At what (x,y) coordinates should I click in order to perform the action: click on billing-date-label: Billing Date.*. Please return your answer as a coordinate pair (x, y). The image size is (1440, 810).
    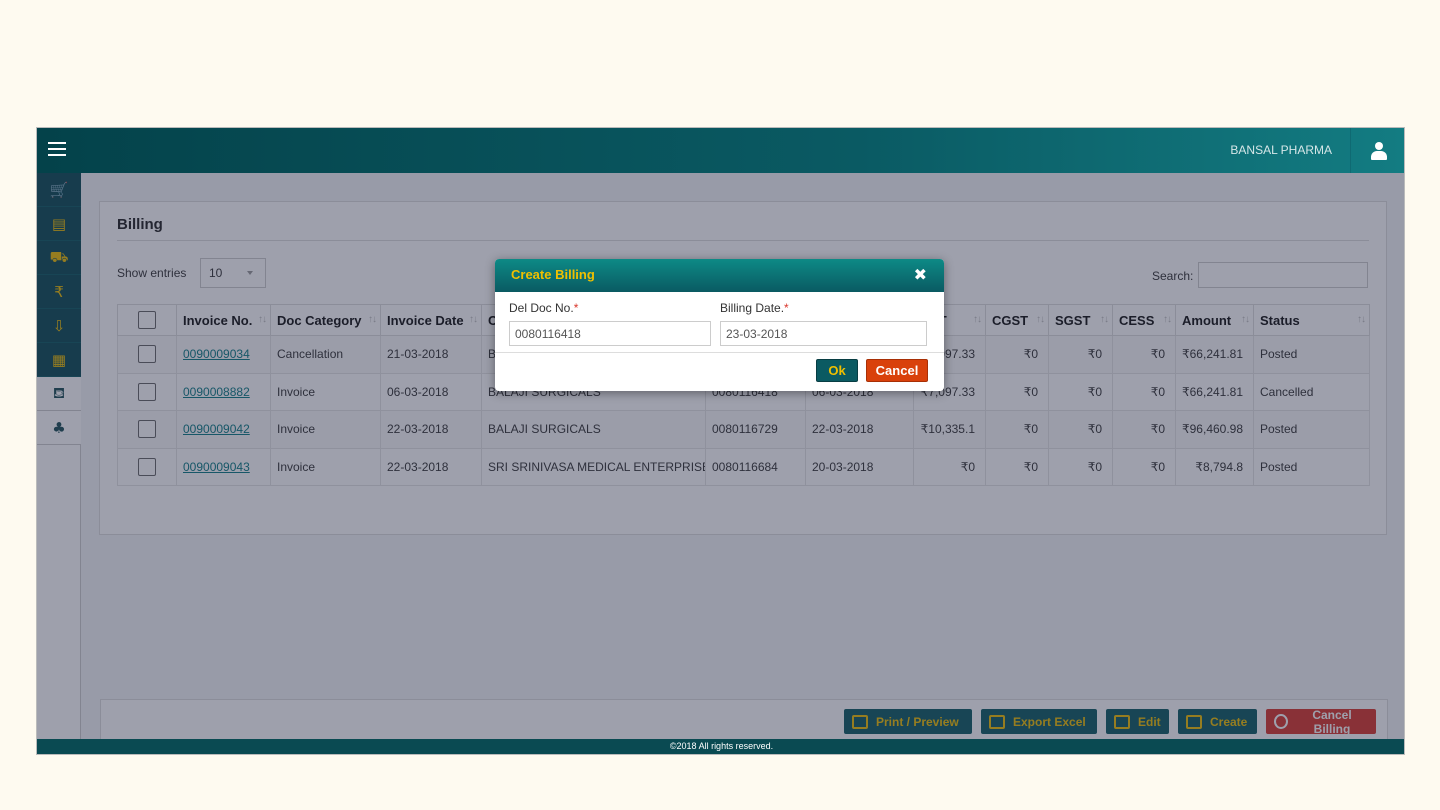
    Looking at the image, I should click on (754, 308).